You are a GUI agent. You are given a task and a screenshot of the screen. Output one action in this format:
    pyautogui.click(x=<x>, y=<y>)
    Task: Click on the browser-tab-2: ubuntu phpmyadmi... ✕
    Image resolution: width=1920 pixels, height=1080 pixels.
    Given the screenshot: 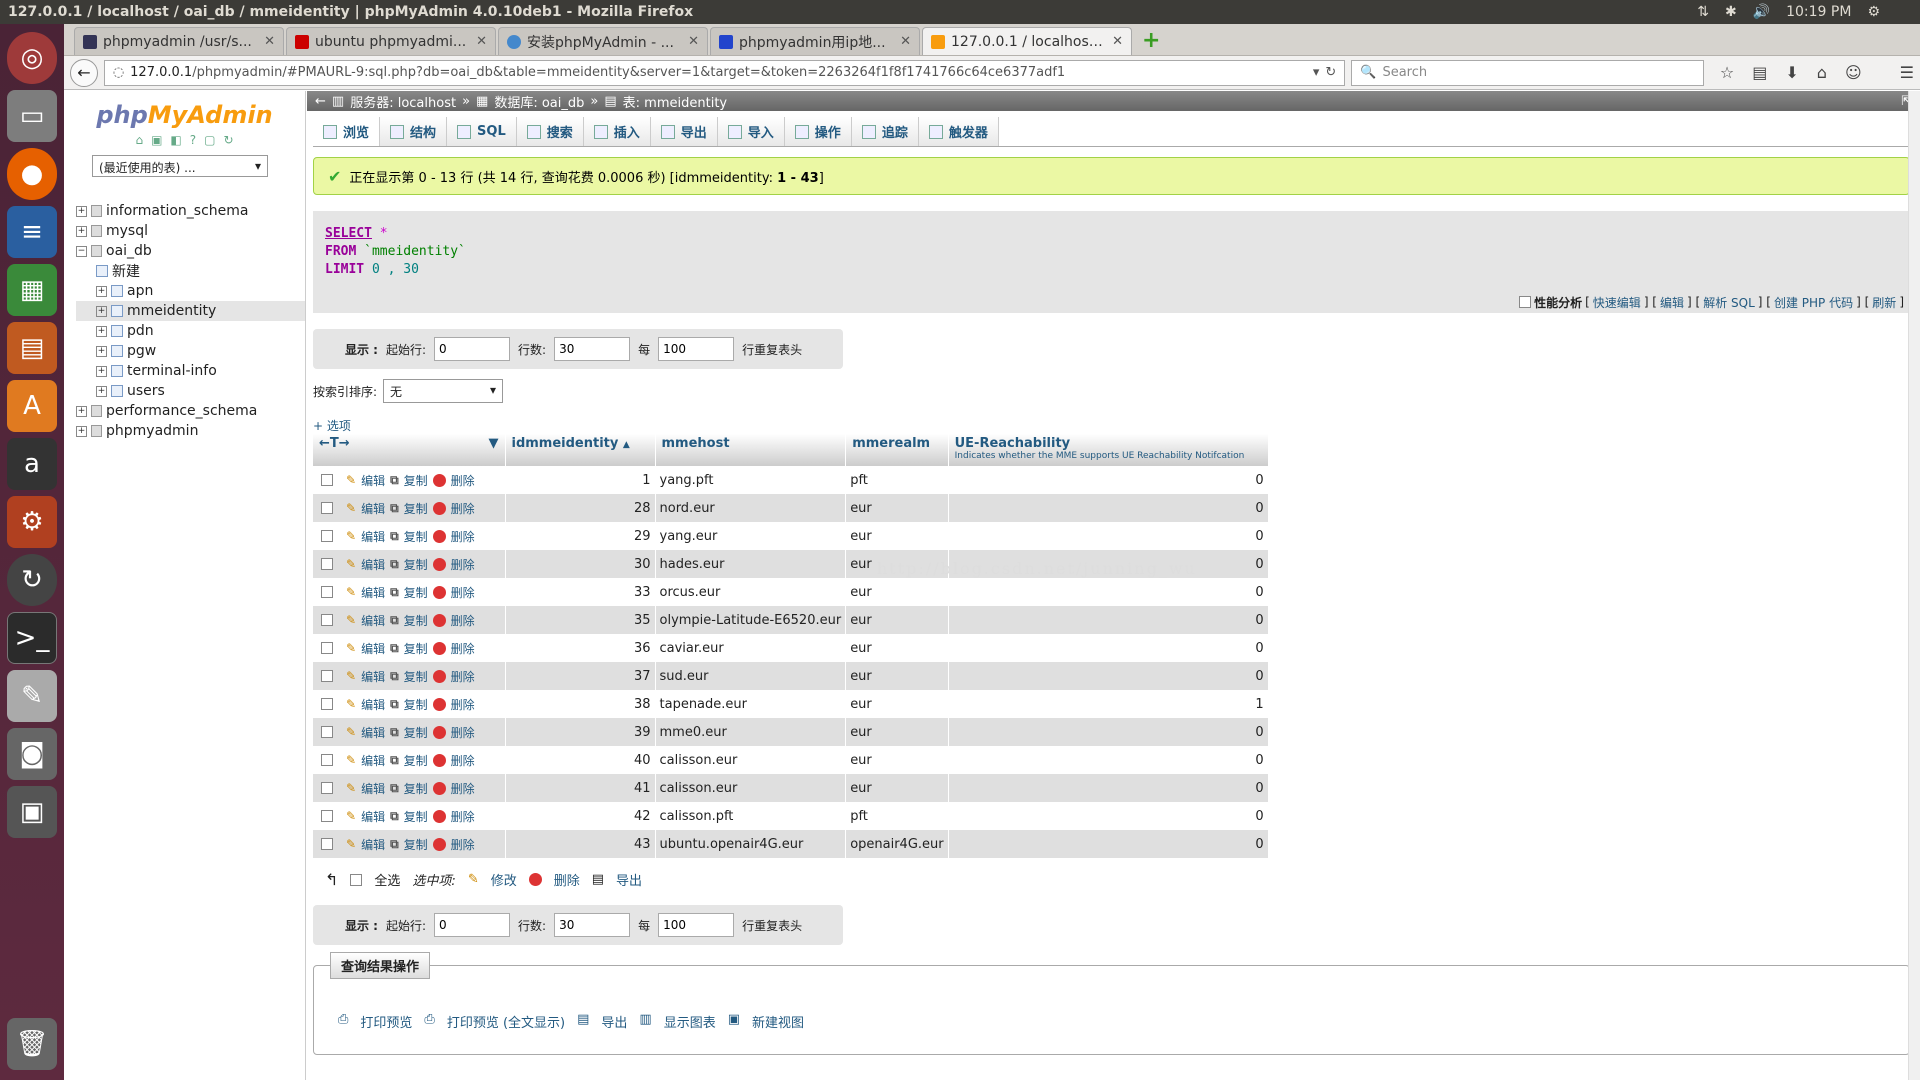 What is the action you would take?
    pyautogui.click(x=391, y=41)
    